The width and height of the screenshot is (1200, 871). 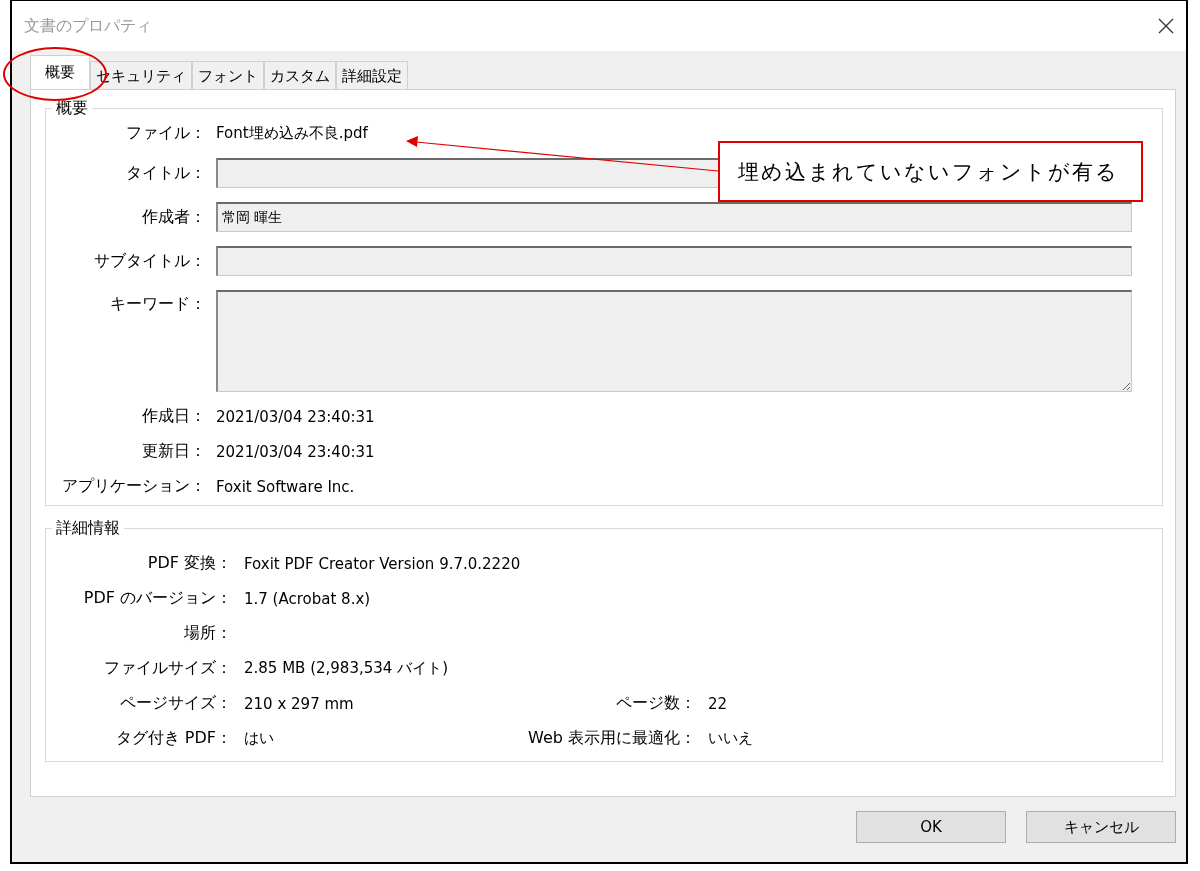 What do you see at coordinates (167, 668) in the screenshot?
I see `field-label: ファイルサイズ：` at bounding box center [167, 668].